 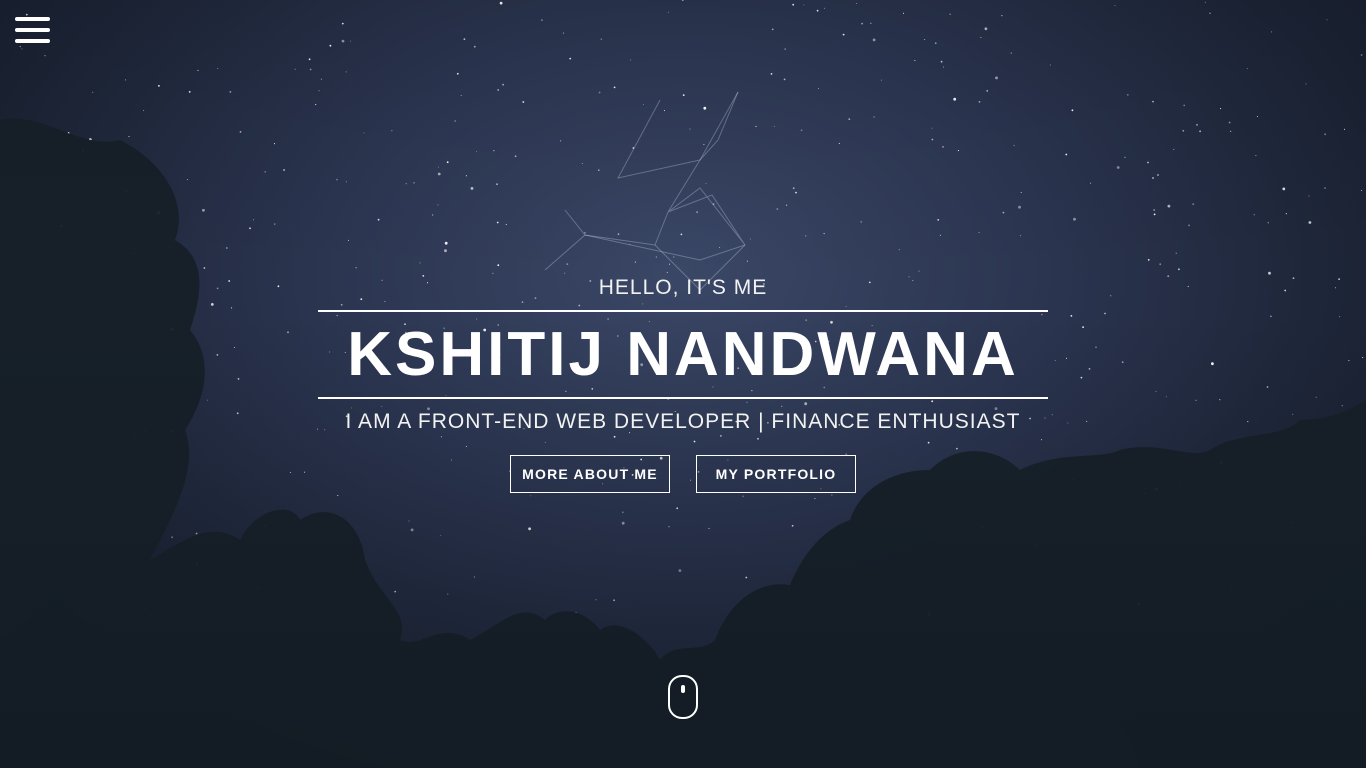 What do you see at coordinates (645, 191) in the screenshot?
I see `constellation-lines` at bounding box center [645, 191].